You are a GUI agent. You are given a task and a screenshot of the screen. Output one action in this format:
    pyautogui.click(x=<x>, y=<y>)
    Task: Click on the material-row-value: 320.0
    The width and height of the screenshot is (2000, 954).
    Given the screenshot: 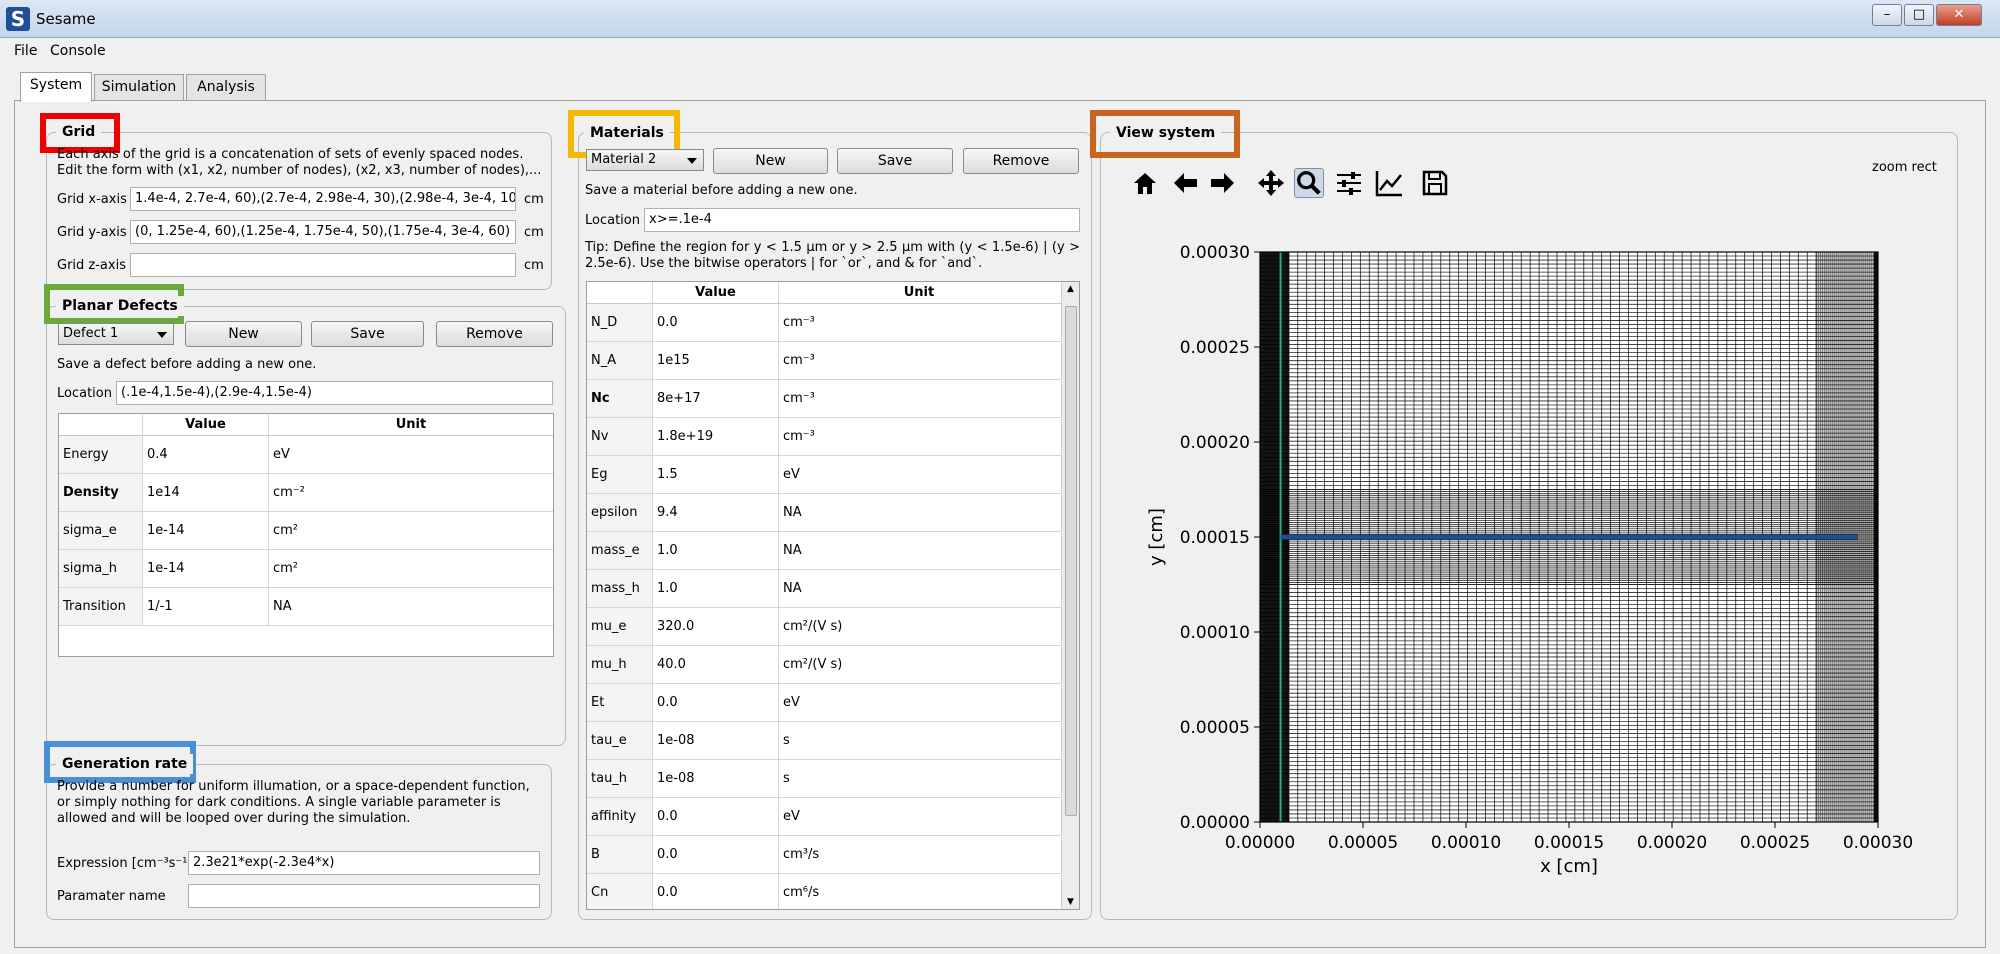 What is the action you would take?
    pyautogui.click(x=716, y=626)
    